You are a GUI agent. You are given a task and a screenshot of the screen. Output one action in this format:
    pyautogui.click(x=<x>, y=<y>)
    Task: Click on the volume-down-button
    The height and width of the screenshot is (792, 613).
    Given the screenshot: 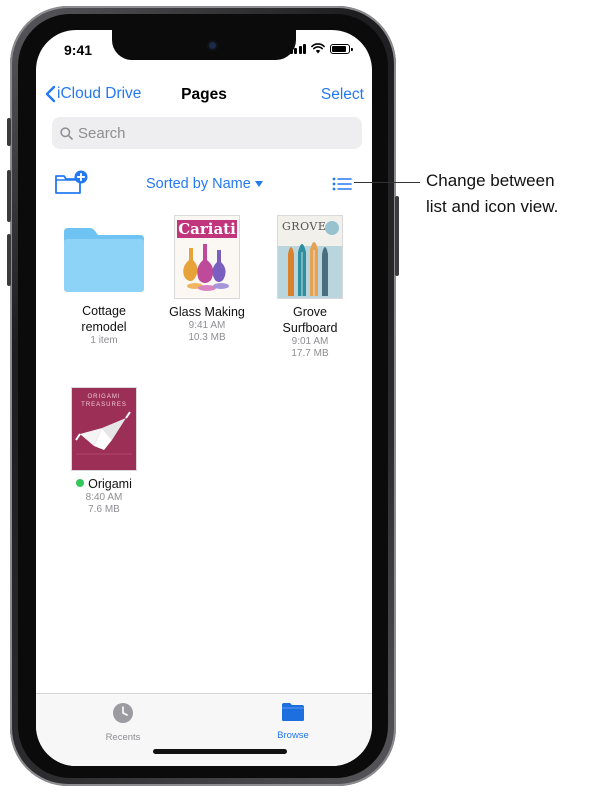 What is the action you would take?
    pyautogui.click(x=9, y=260)
    